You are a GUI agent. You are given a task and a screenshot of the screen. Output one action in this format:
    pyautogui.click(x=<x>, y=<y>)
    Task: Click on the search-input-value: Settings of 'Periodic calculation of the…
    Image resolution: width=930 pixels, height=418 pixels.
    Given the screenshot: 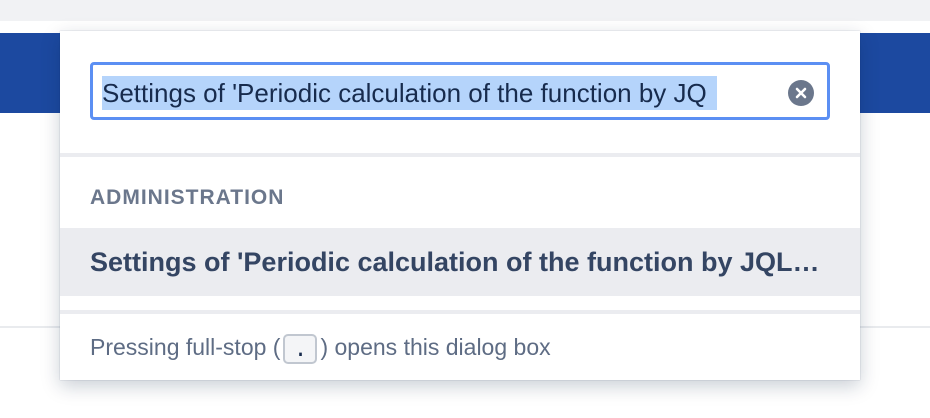 What is the action you would take?
    pyautogui.click(x=409, y=93)
    